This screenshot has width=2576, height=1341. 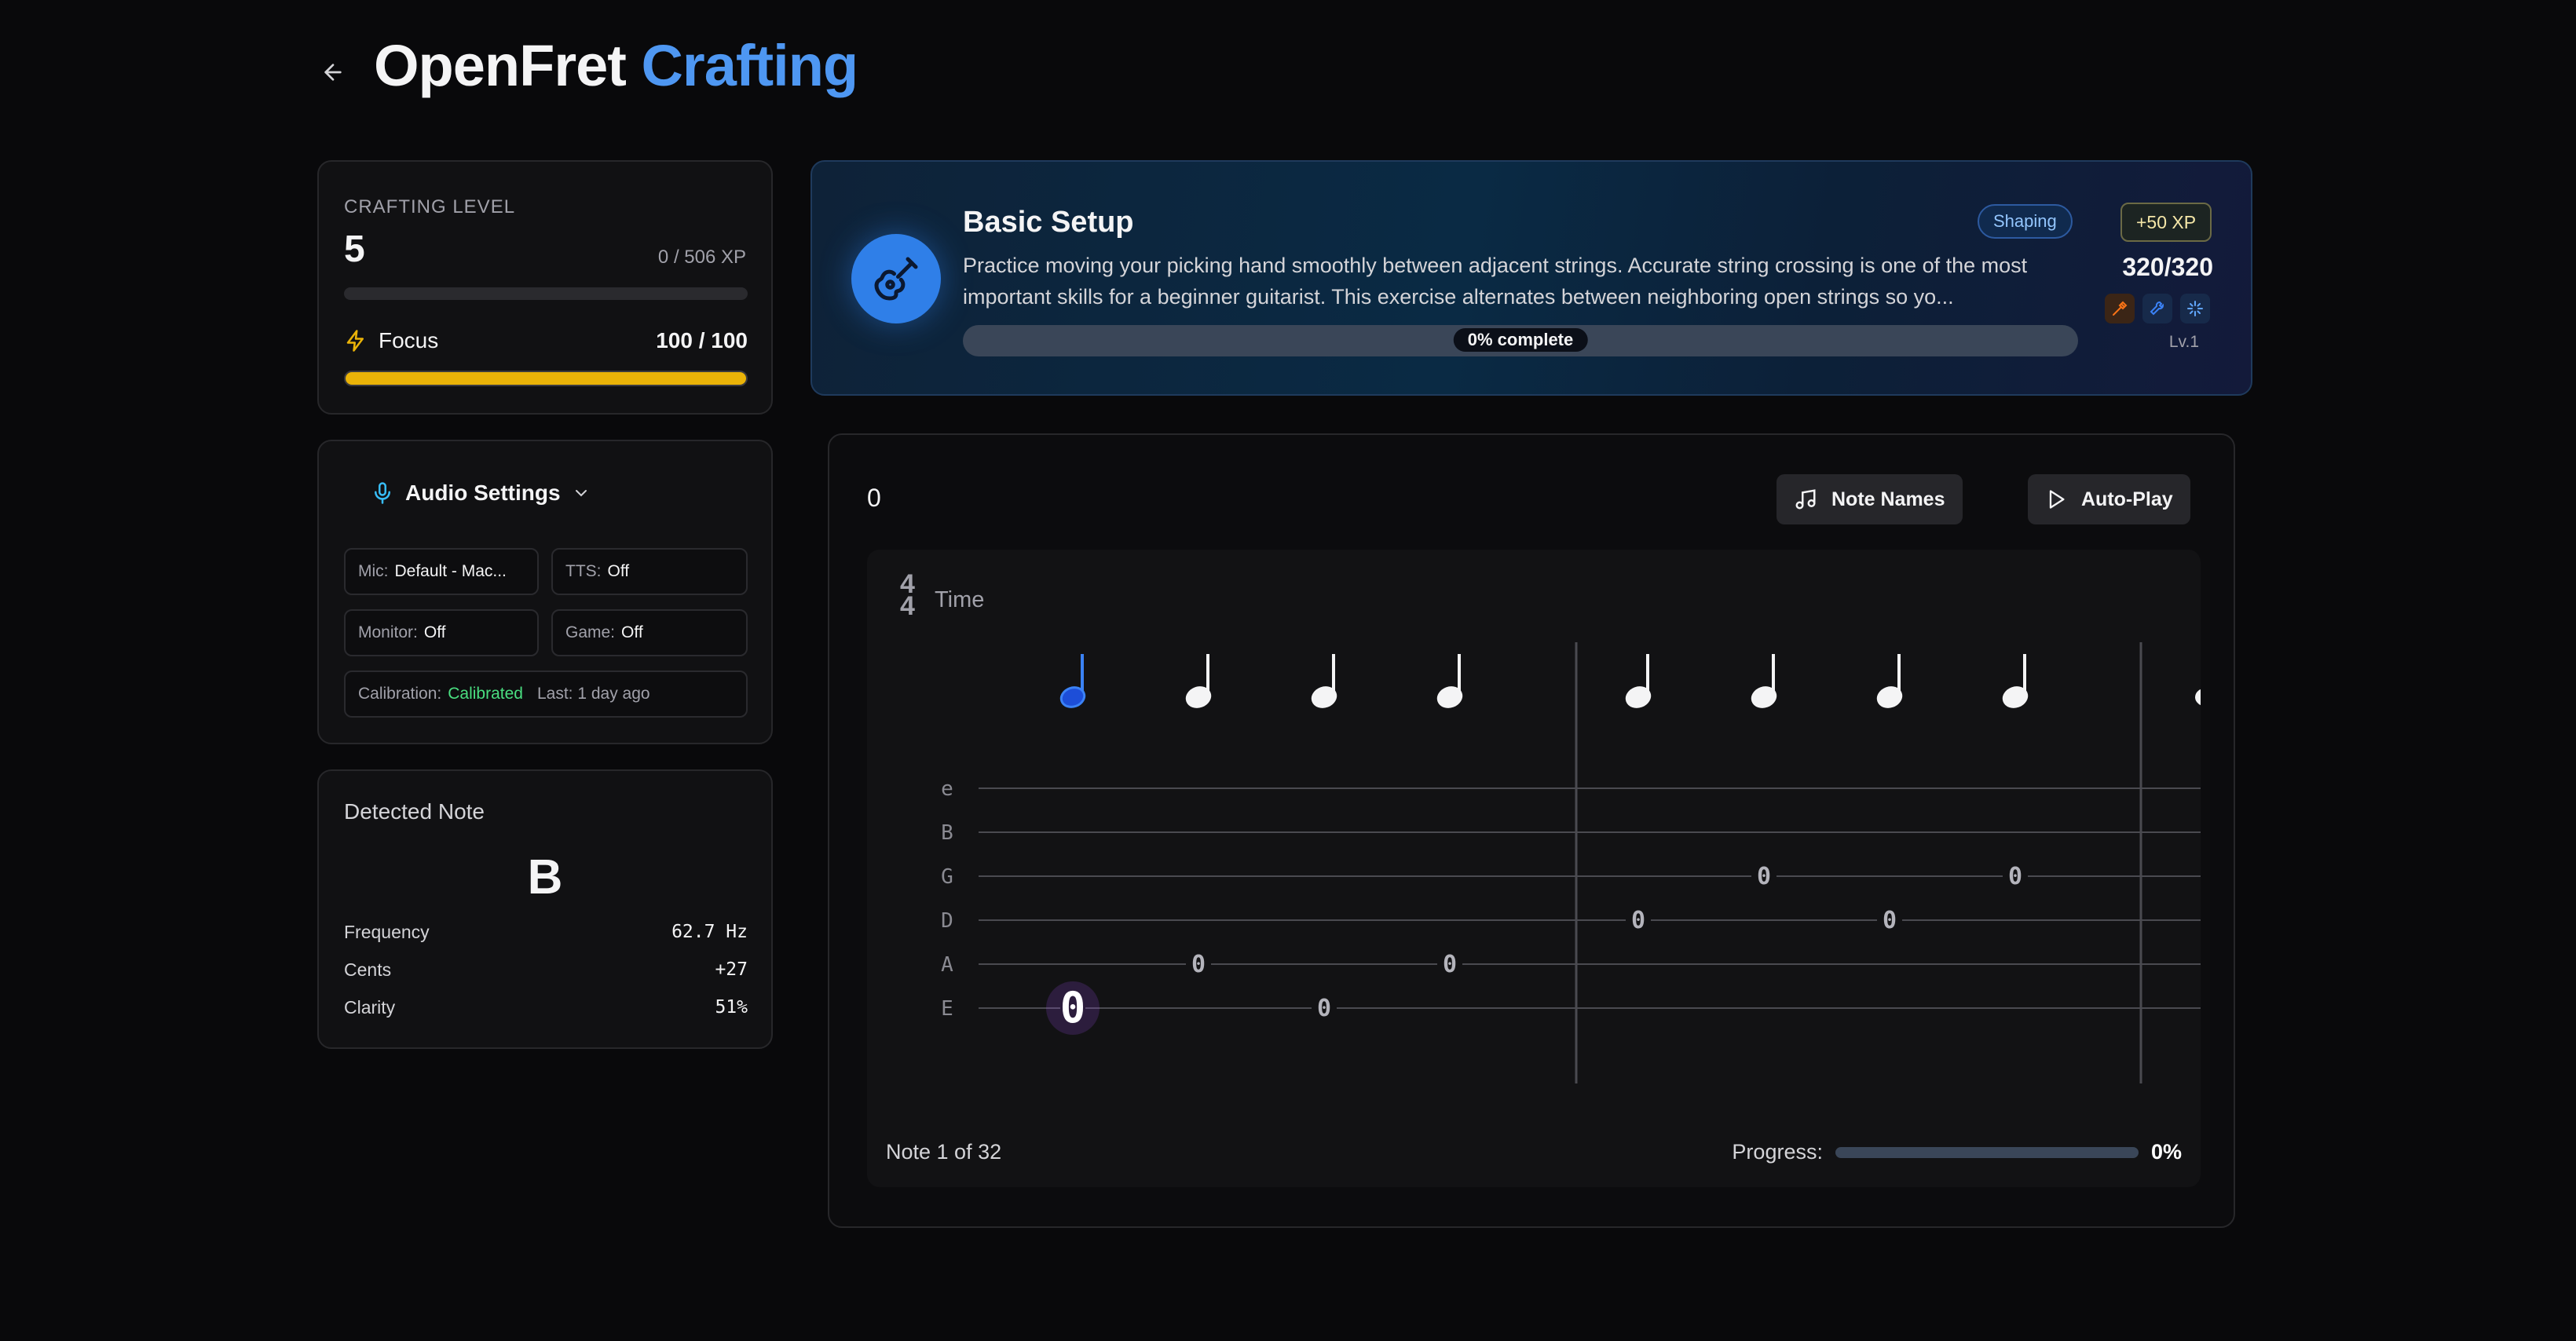 I want to click on tab-progress: Progress: 0%, so click(x=1957, y=1152).